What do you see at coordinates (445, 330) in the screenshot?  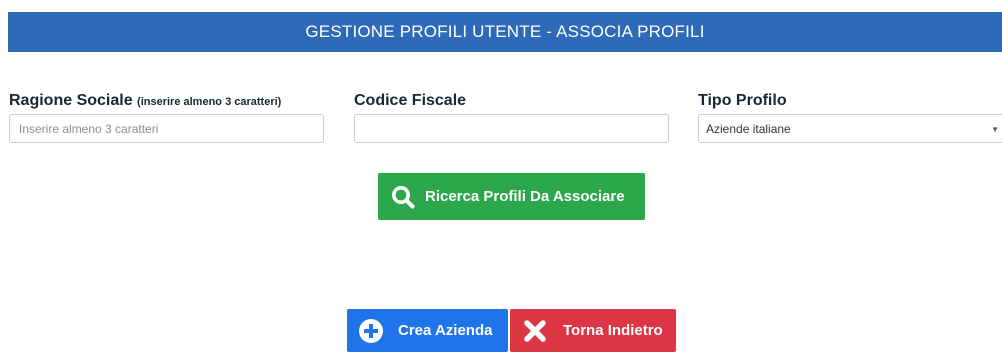 I see `create-company-label: Crea Azienda` at bounding box center [445, 330].